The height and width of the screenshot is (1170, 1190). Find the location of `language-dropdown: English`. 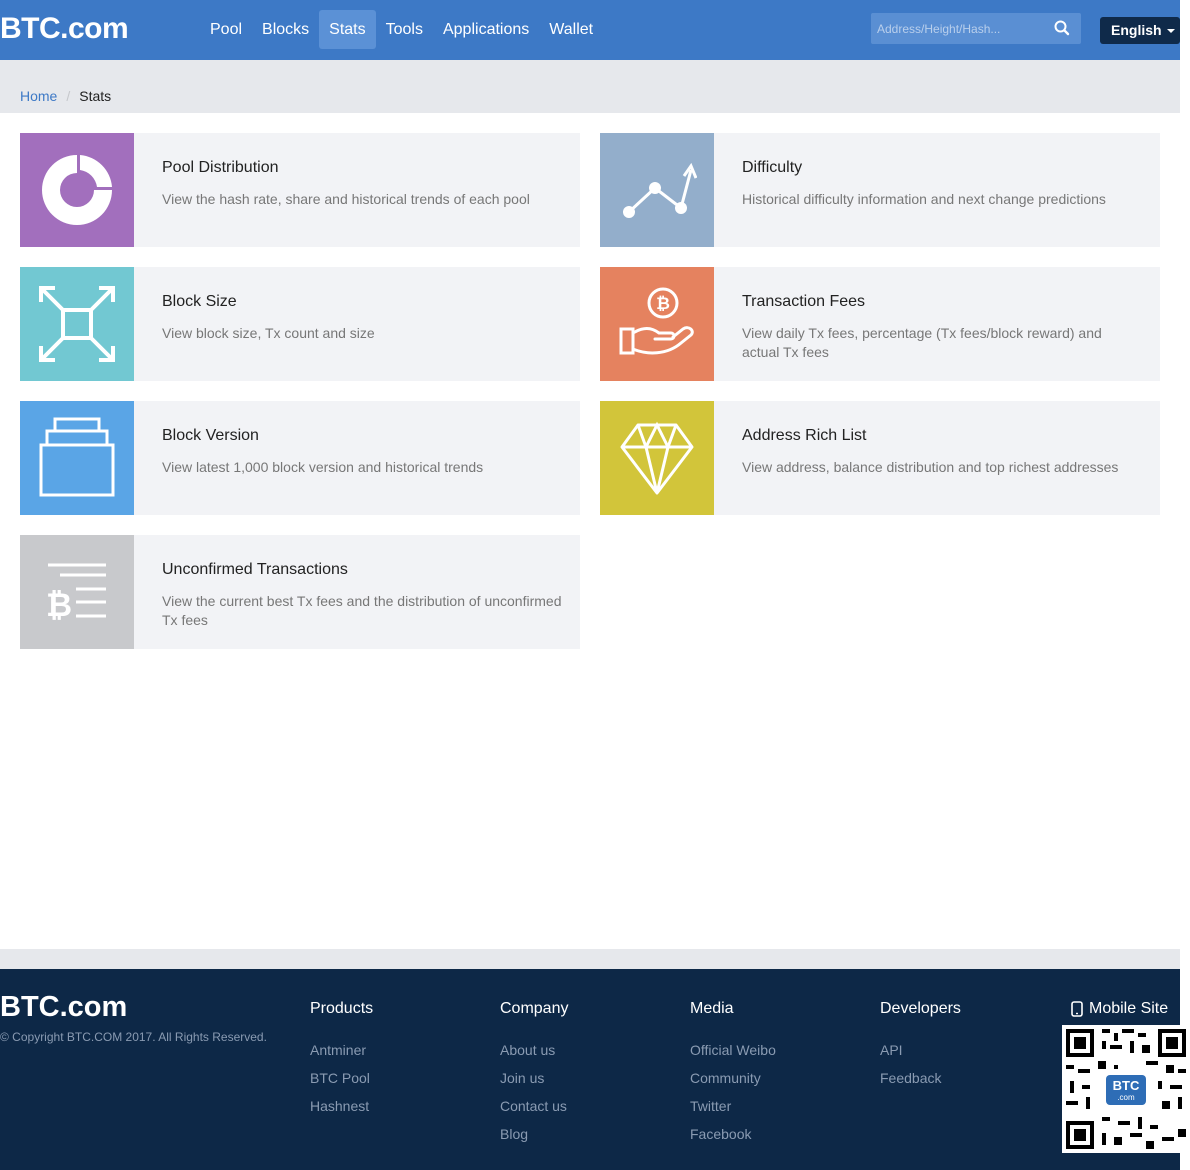

language-dropdown: English is located at coordinates (1140, 30).